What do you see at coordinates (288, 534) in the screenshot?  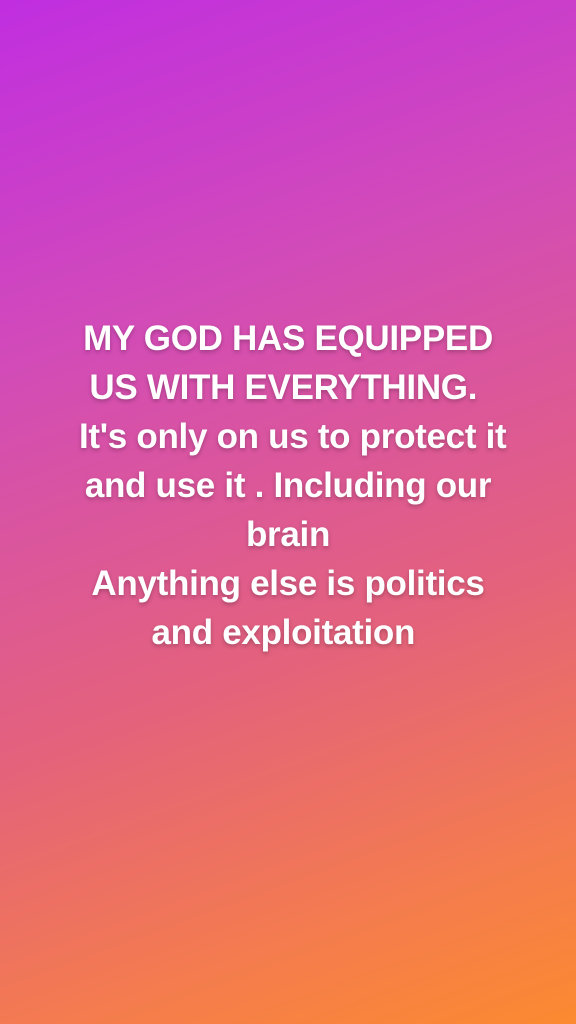 I see `story-line: brain` at bounding box center [288, 534].